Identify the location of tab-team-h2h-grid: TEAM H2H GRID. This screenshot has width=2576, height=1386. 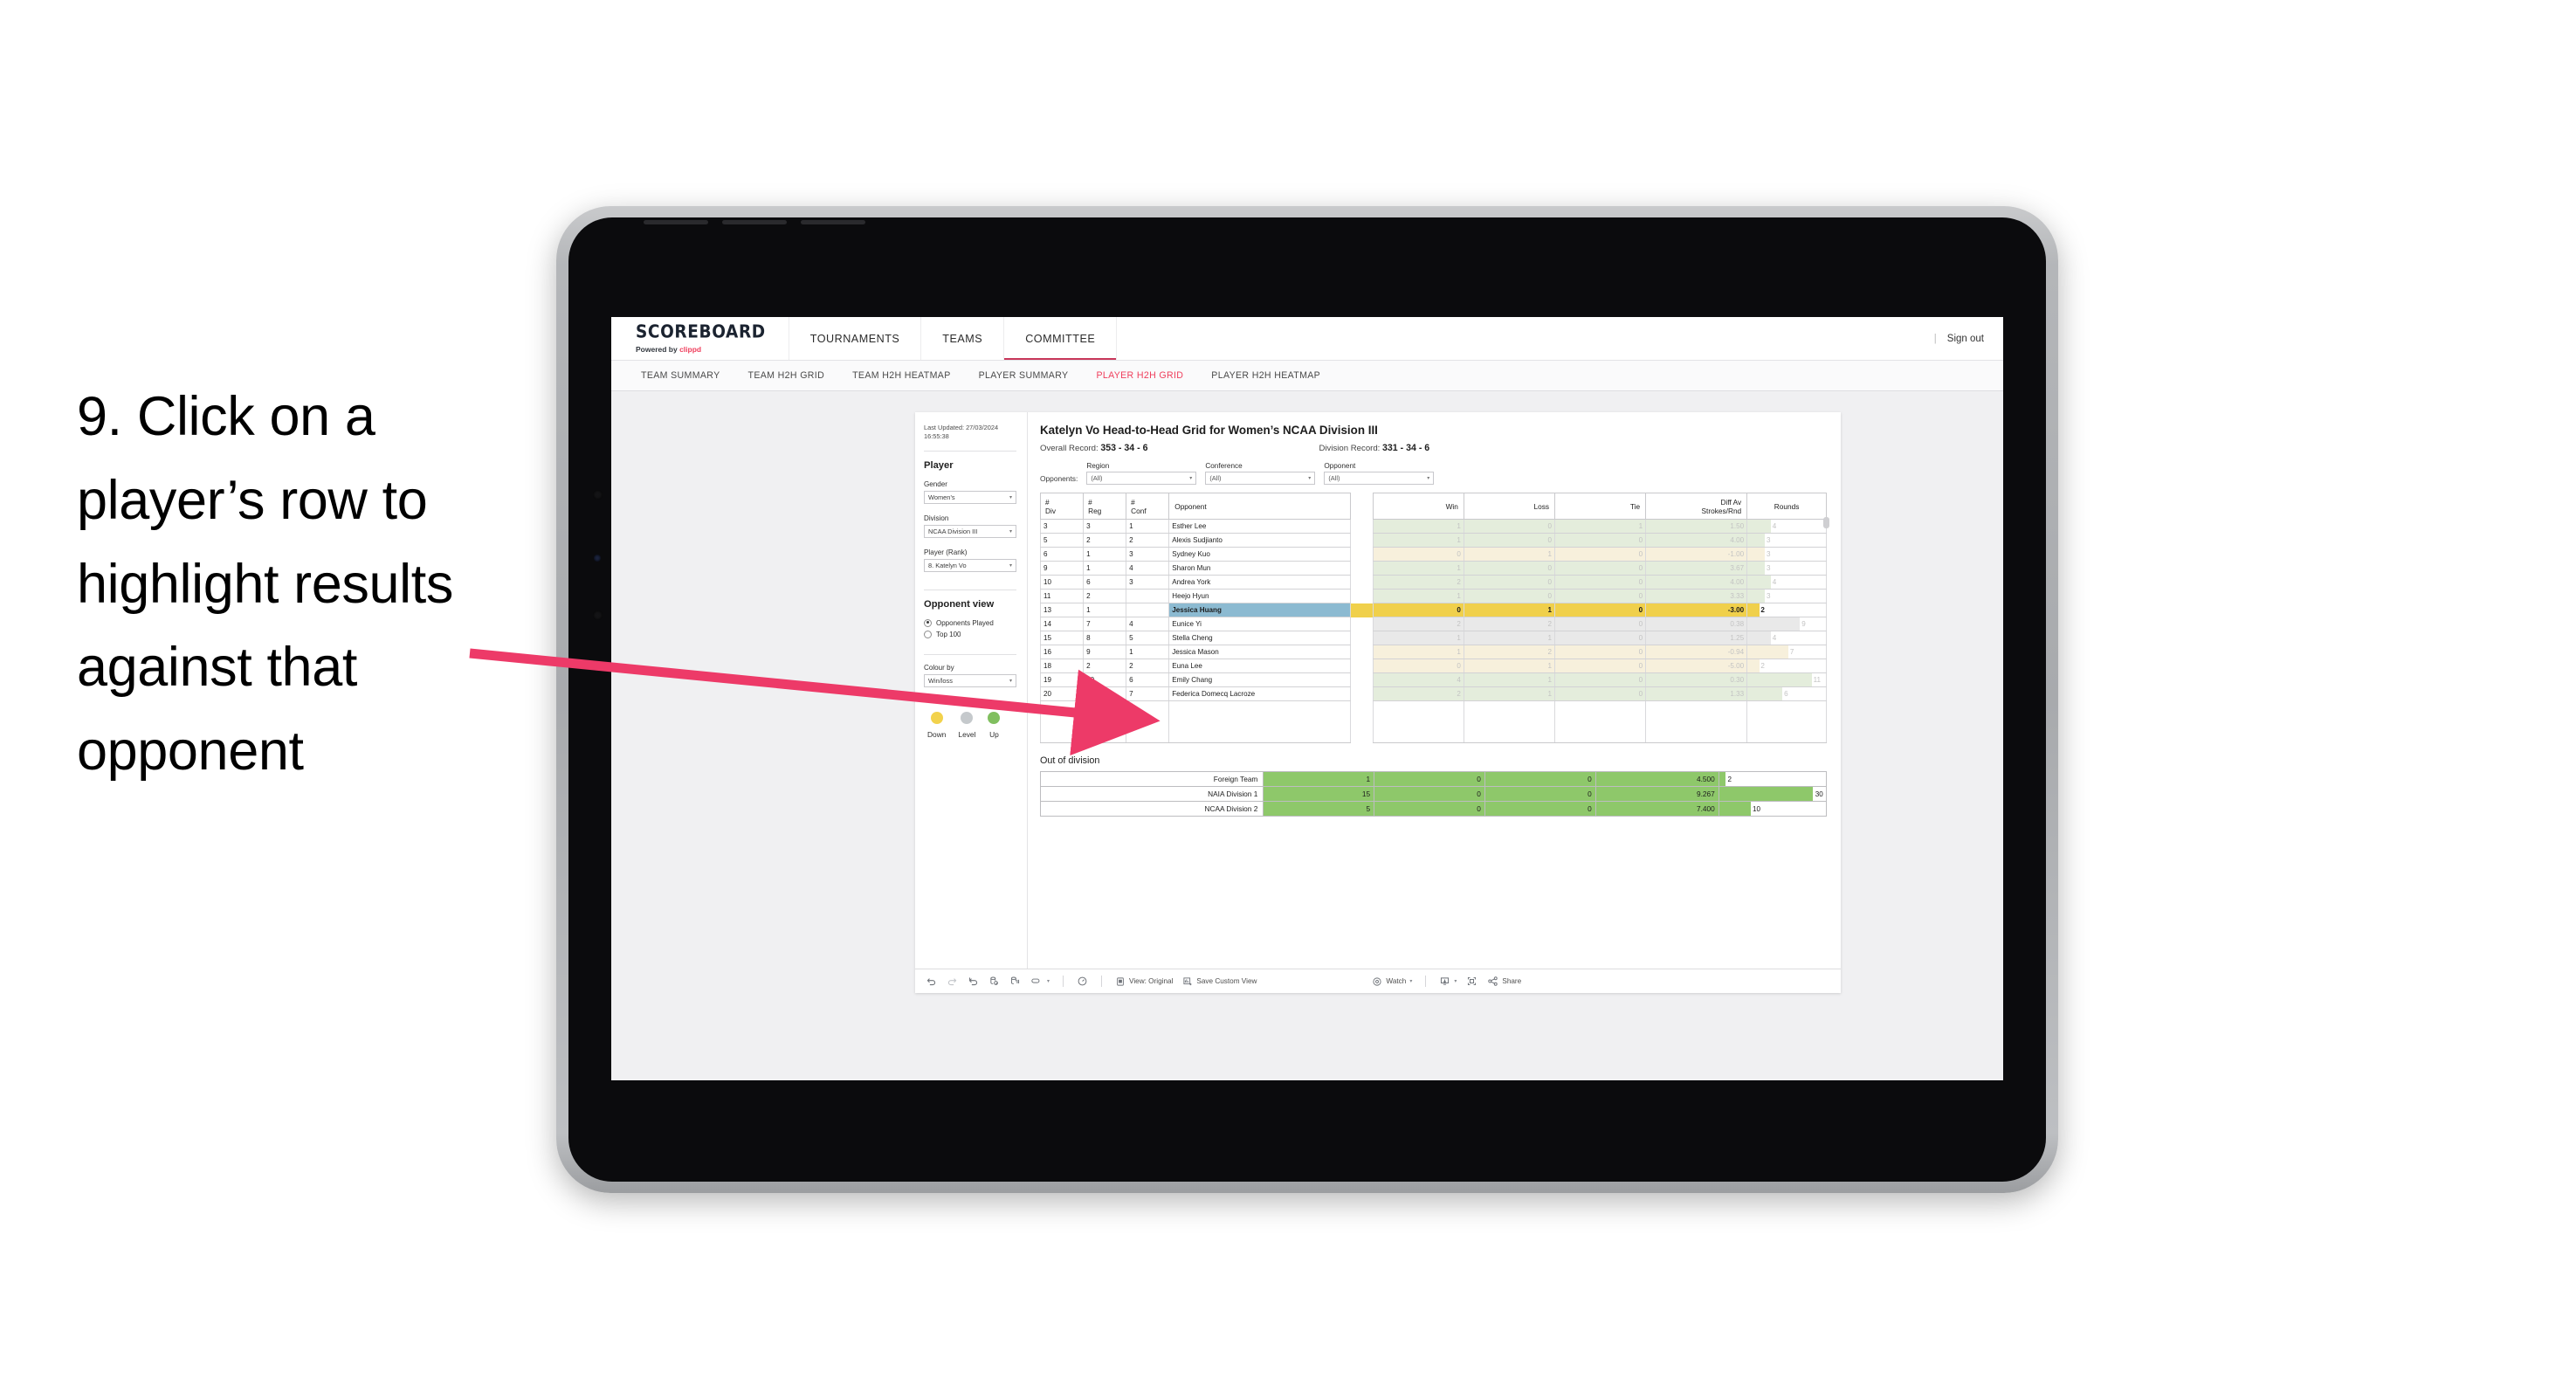
(786, 375).